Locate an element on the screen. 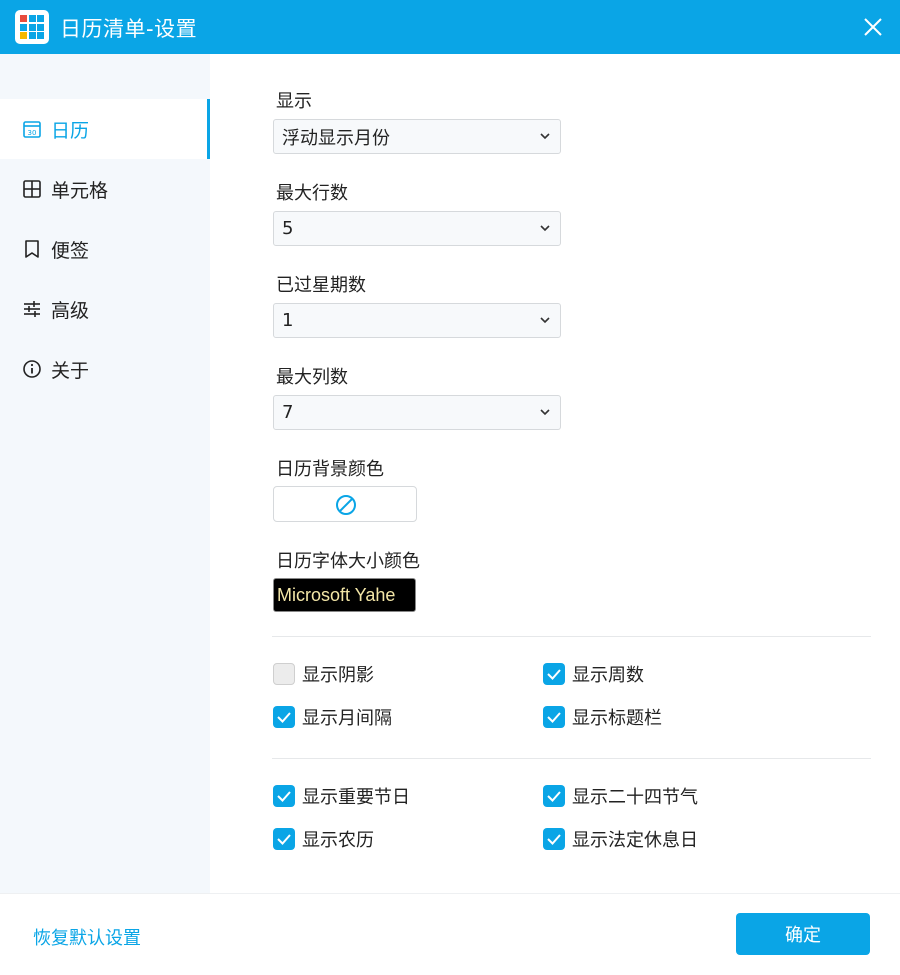 The height and width of the screenshot is (975, 900). checkbox-label: 显示月间隔 is located at coordinates (347, 718).